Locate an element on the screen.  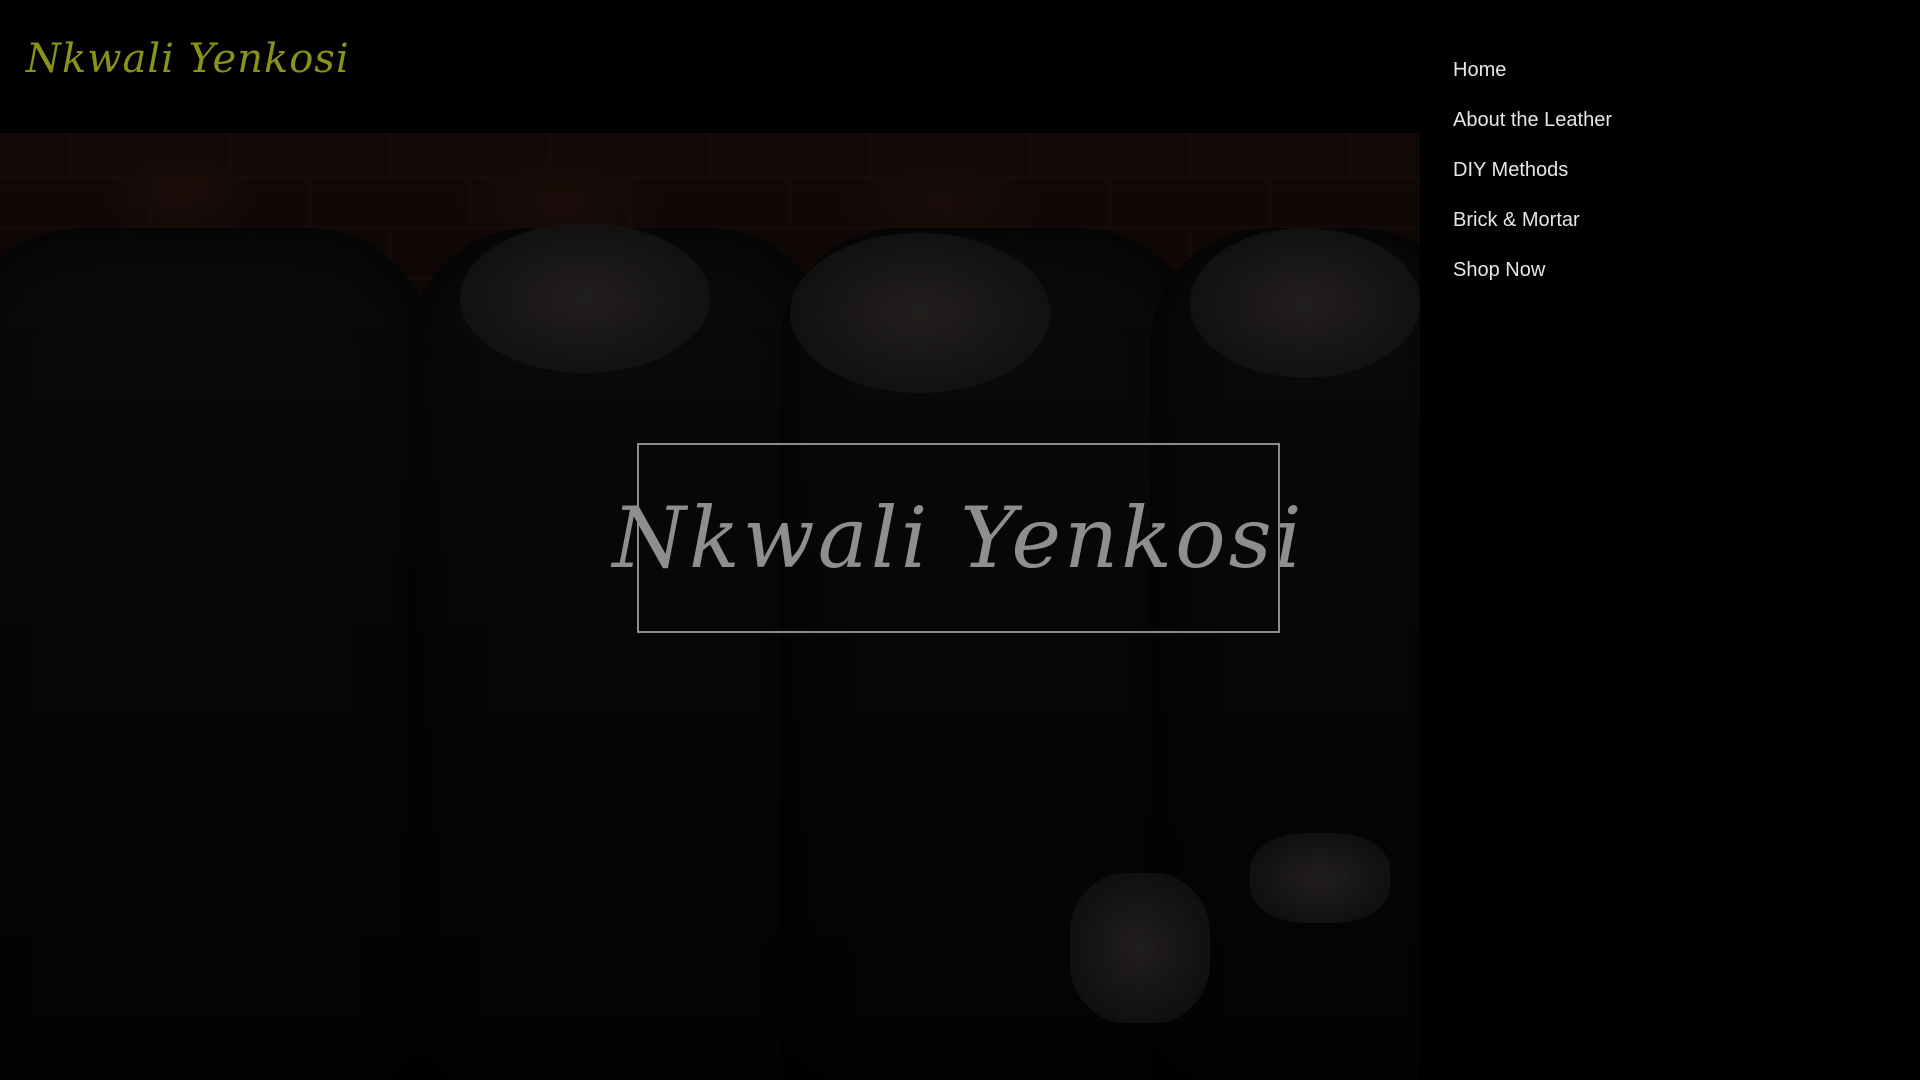
site-header: Nkwali Yenkosi is located at coordinates (710, 66).